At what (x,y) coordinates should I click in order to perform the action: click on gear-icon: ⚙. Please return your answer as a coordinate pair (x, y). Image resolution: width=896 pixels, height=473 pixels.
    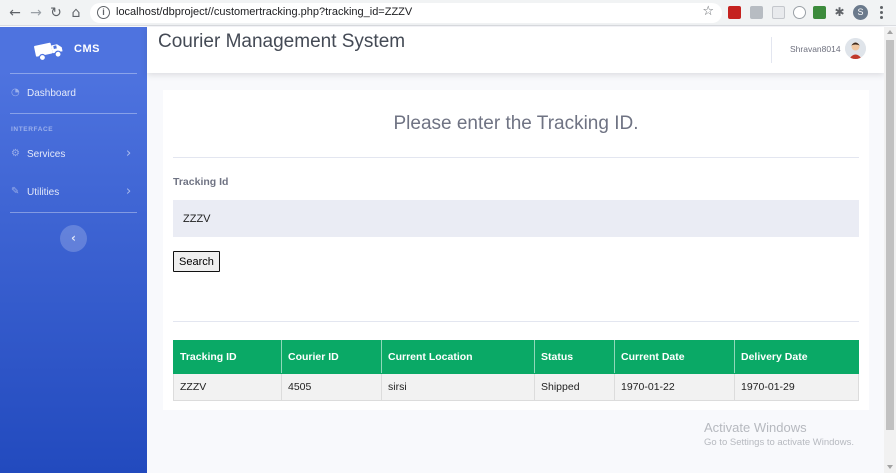
    Looking at the image, I should click on (15, 153).